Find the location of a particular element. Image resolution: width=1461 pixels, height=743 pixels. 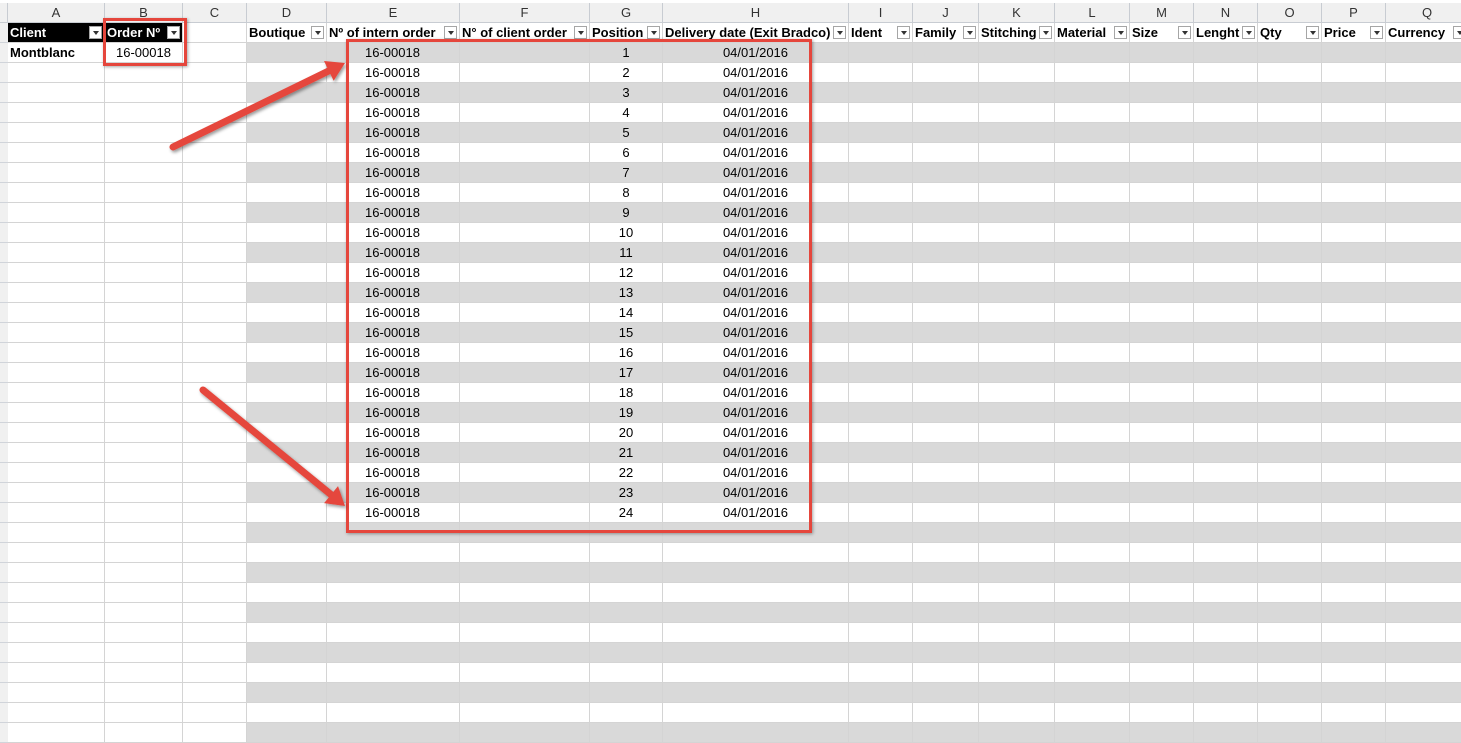

arrow-to-last-row-icon is located at coordinates (272, 446).